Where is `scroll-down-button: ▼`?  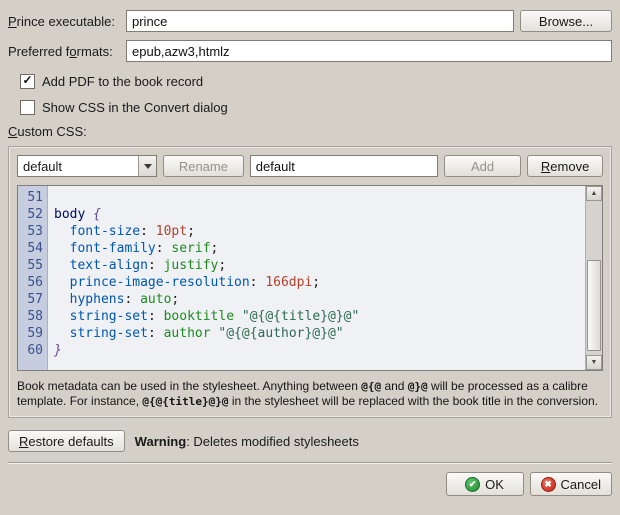
scroll-down-button: ▼ is located at coordinates (594, 362).